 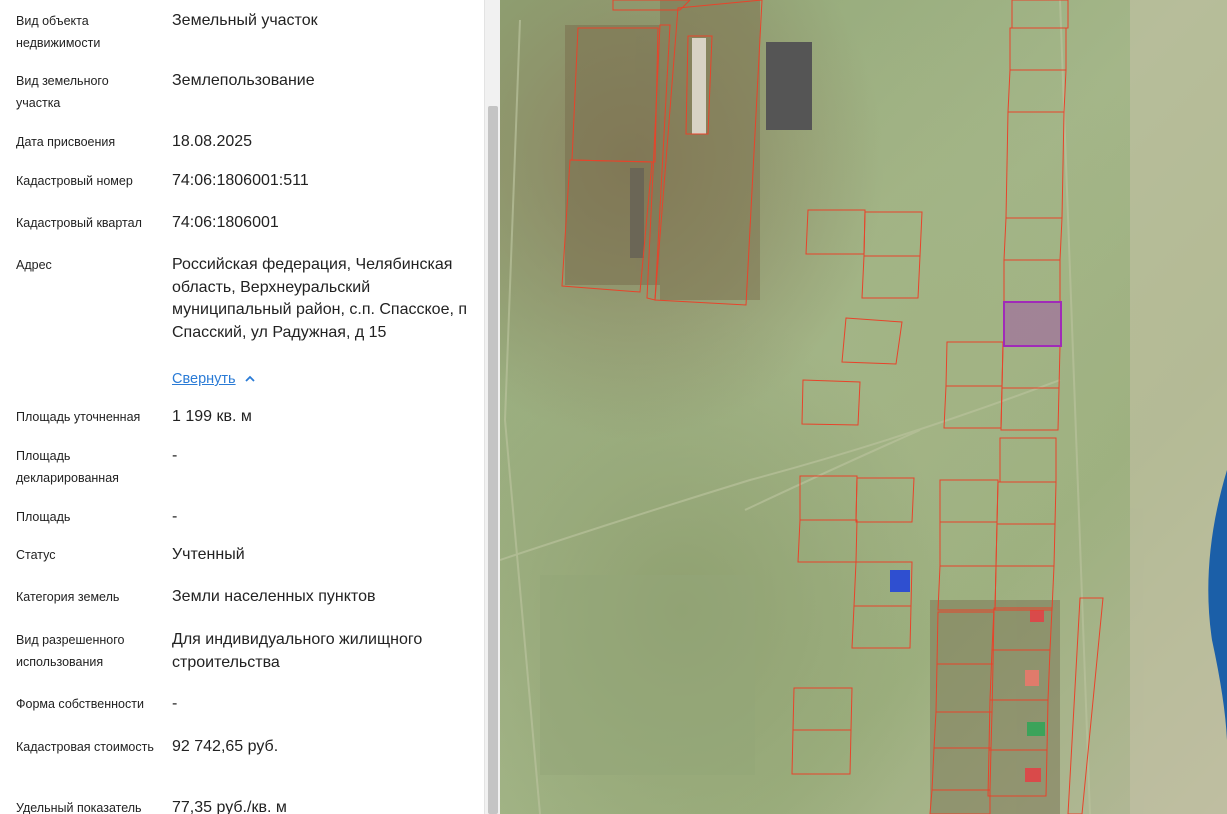 I want to click on label-land-category: Категория земель, so click(x=68, y=597).